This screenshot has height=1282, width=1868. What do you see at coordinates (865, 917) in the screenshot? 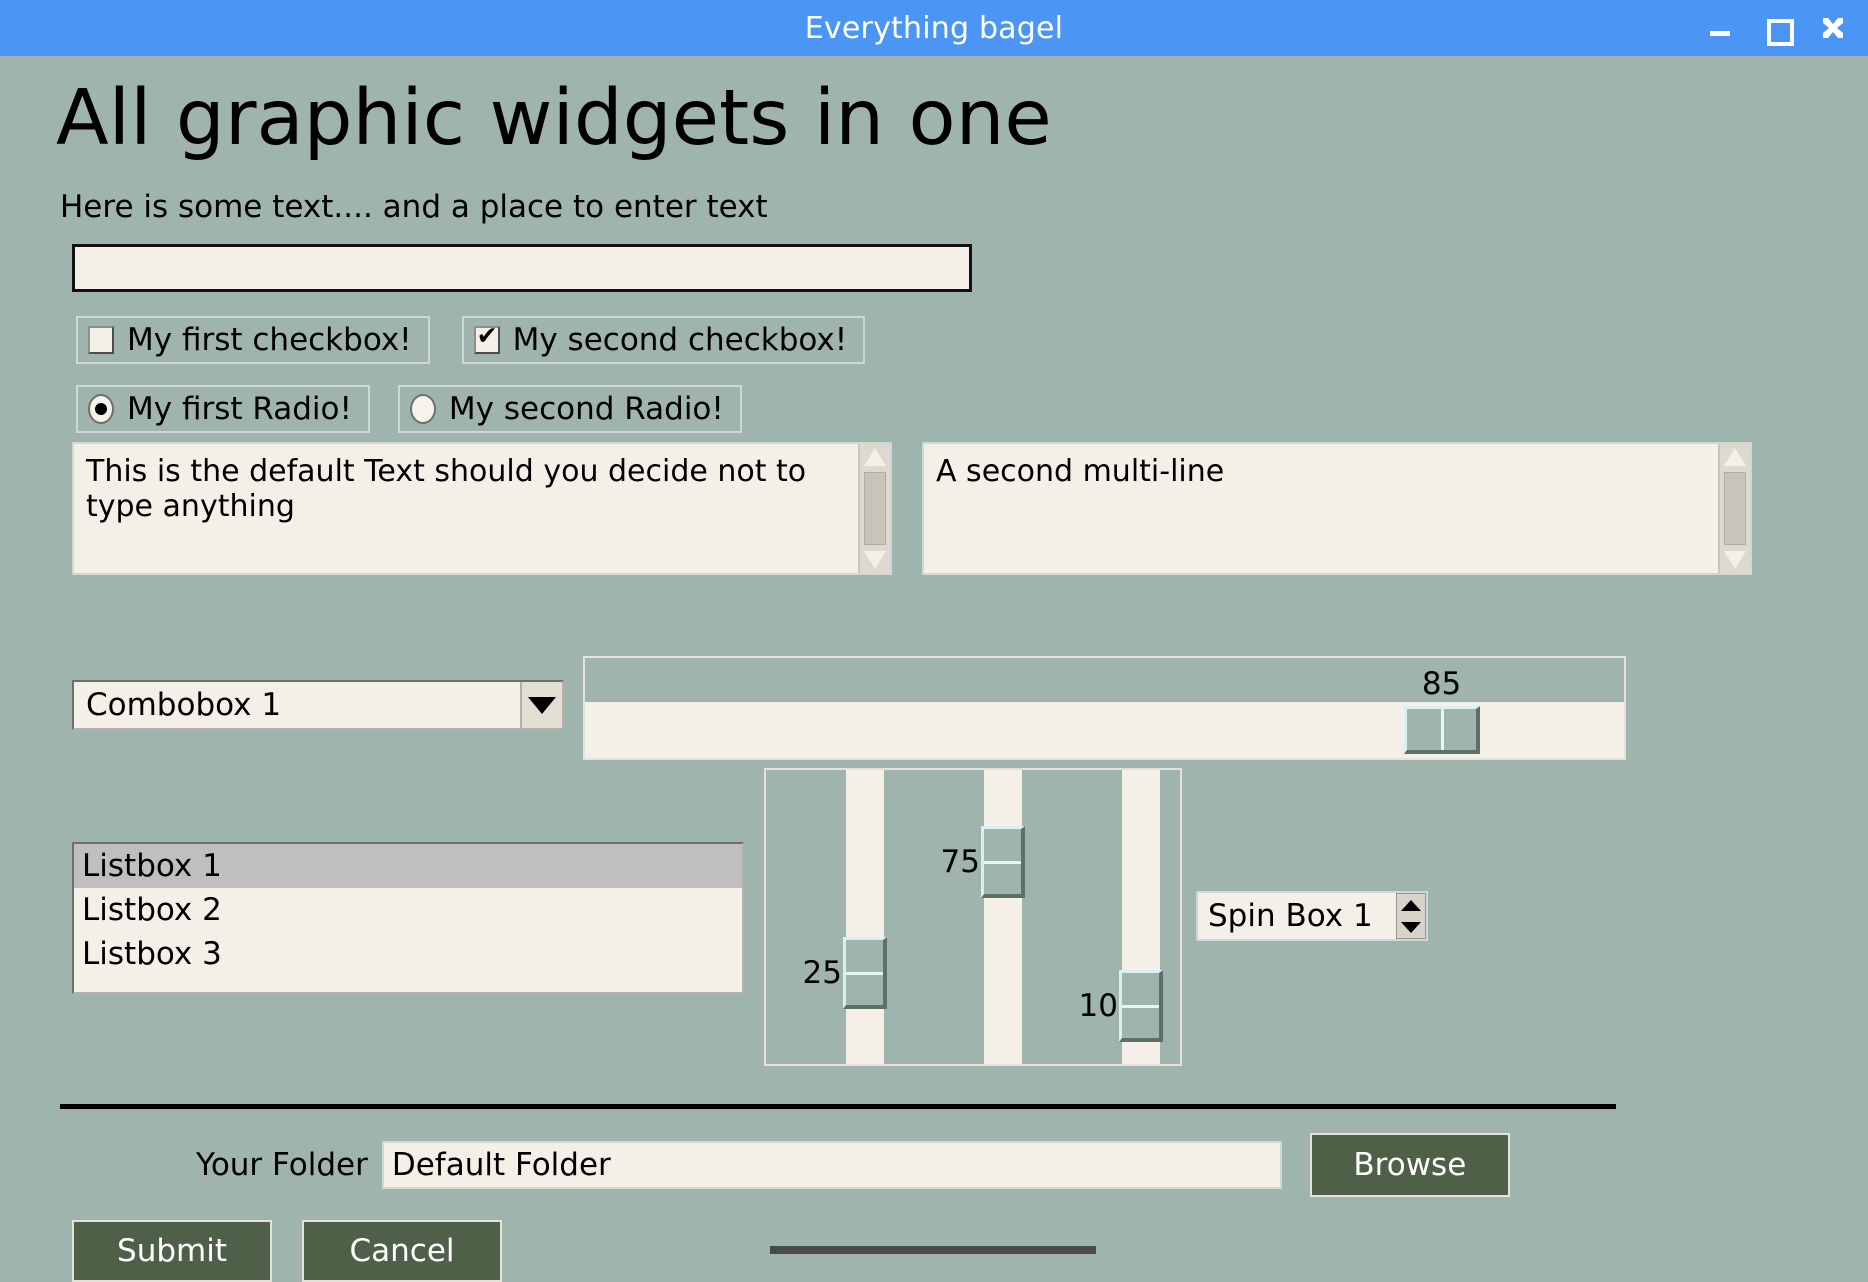
I see `vertical-slider-first-track` at bounding box center [865, 917].